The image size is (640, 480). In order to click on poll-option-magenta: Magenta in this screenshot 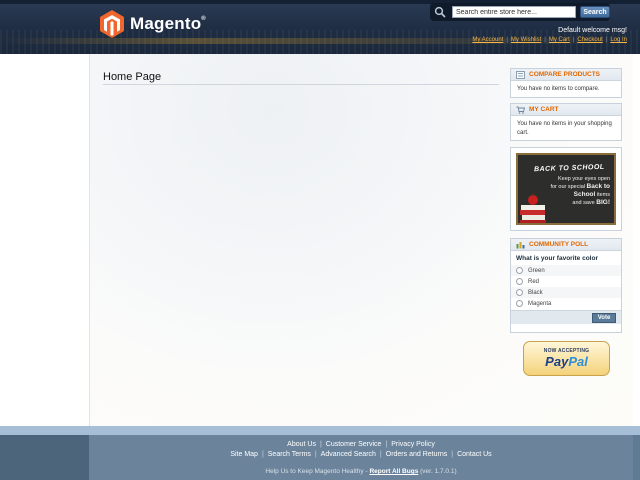, I will do `click(566, 303)`.